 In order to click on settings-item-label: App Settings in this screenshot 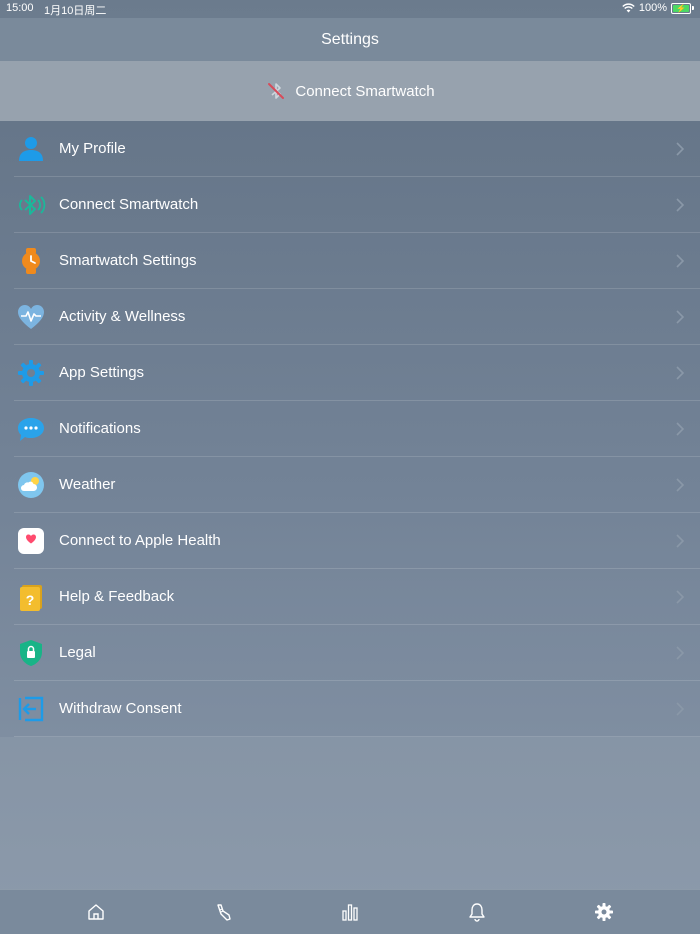, I will do `click(102, 372)`.